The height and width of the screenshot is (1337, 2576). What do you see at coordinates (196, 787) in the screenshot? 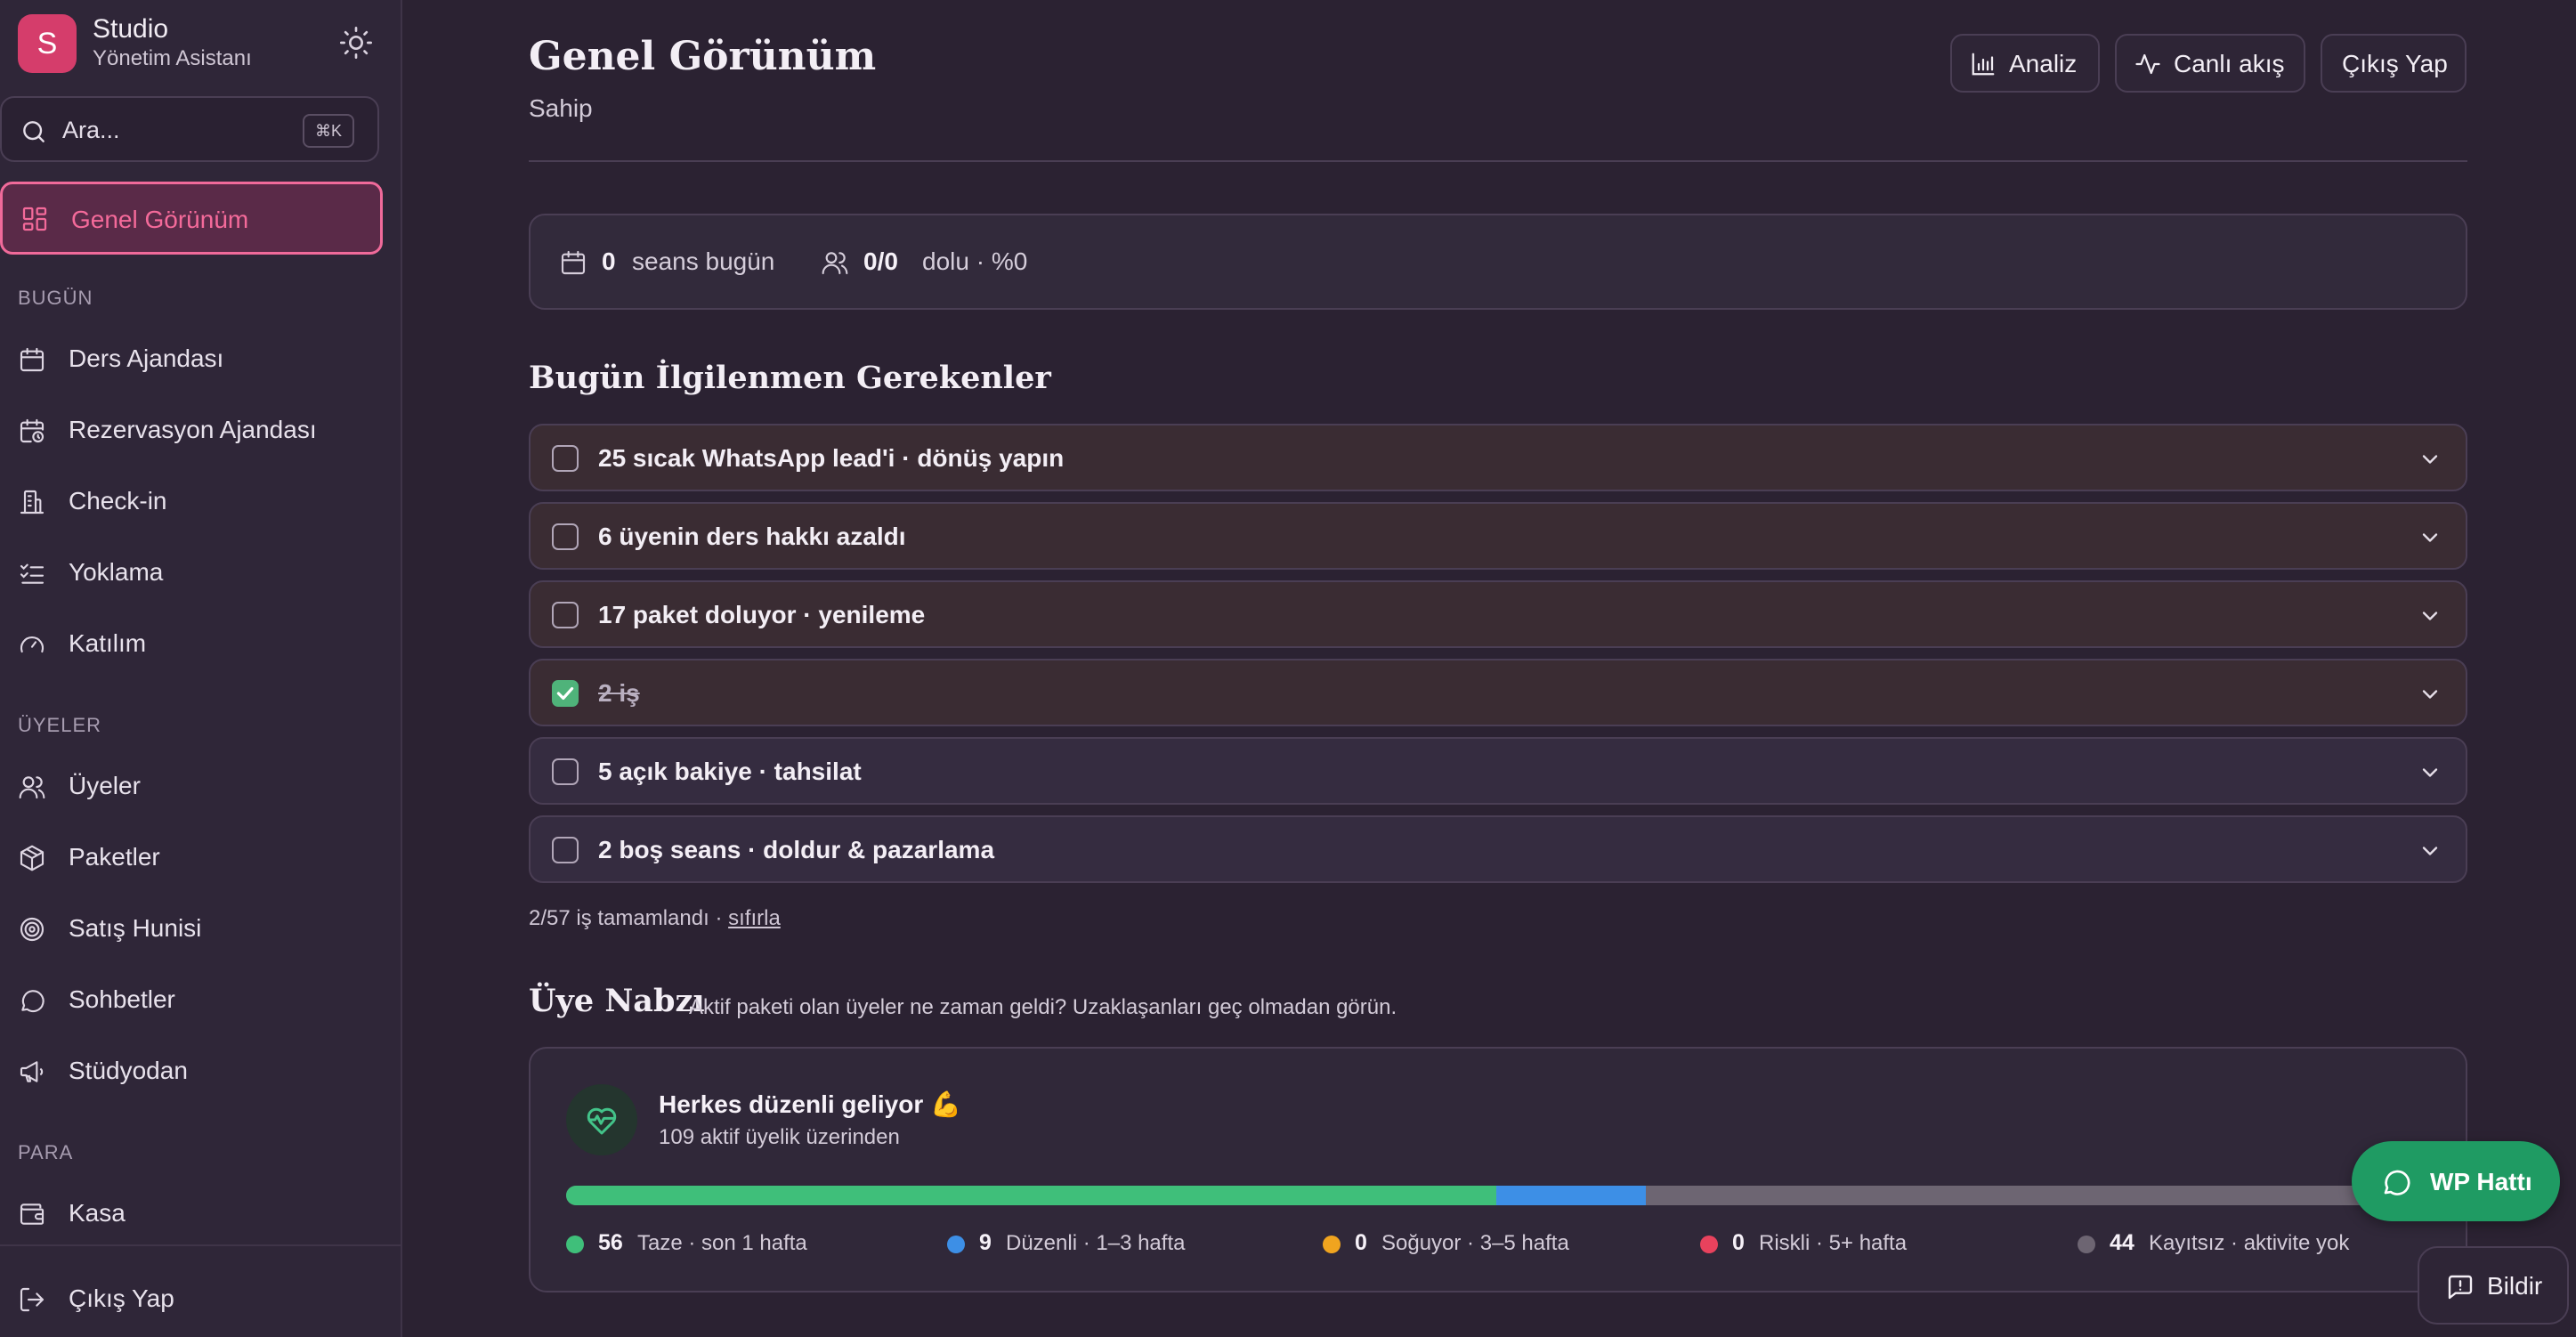
I see `sidebar-item-uyeler: Üyeler` at bounding box center [196, 787].